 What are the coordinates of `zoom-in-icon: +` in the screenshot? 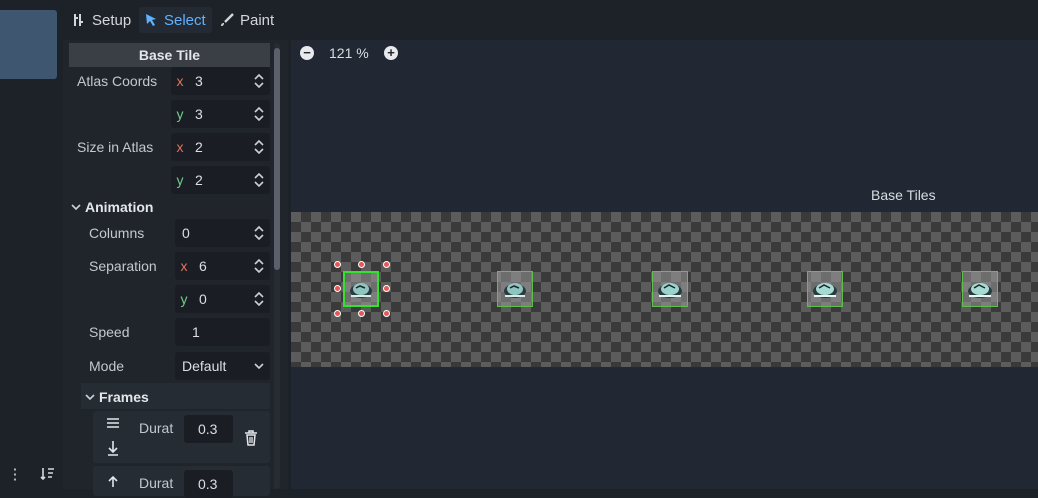 It's located at (391, 53).